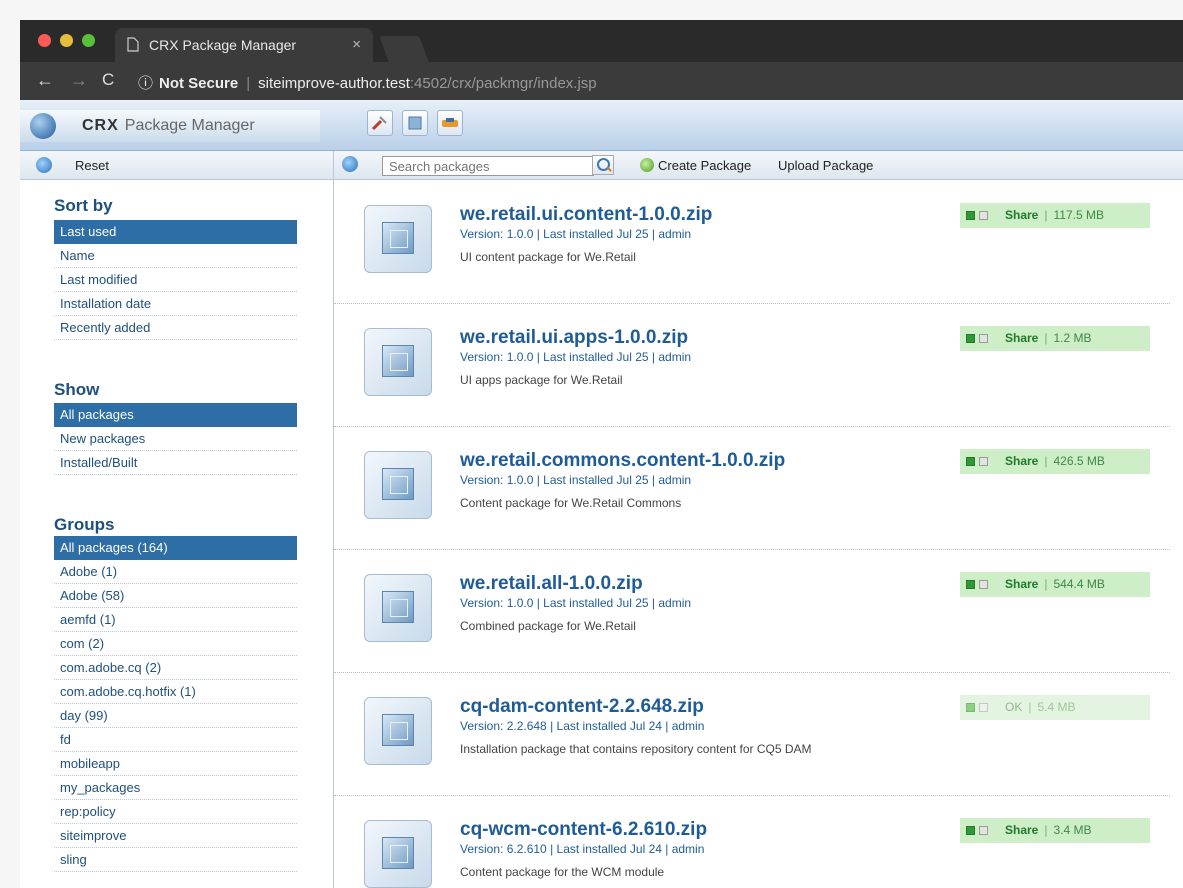  I want to click on minimize-window-button, so click(66, 40).